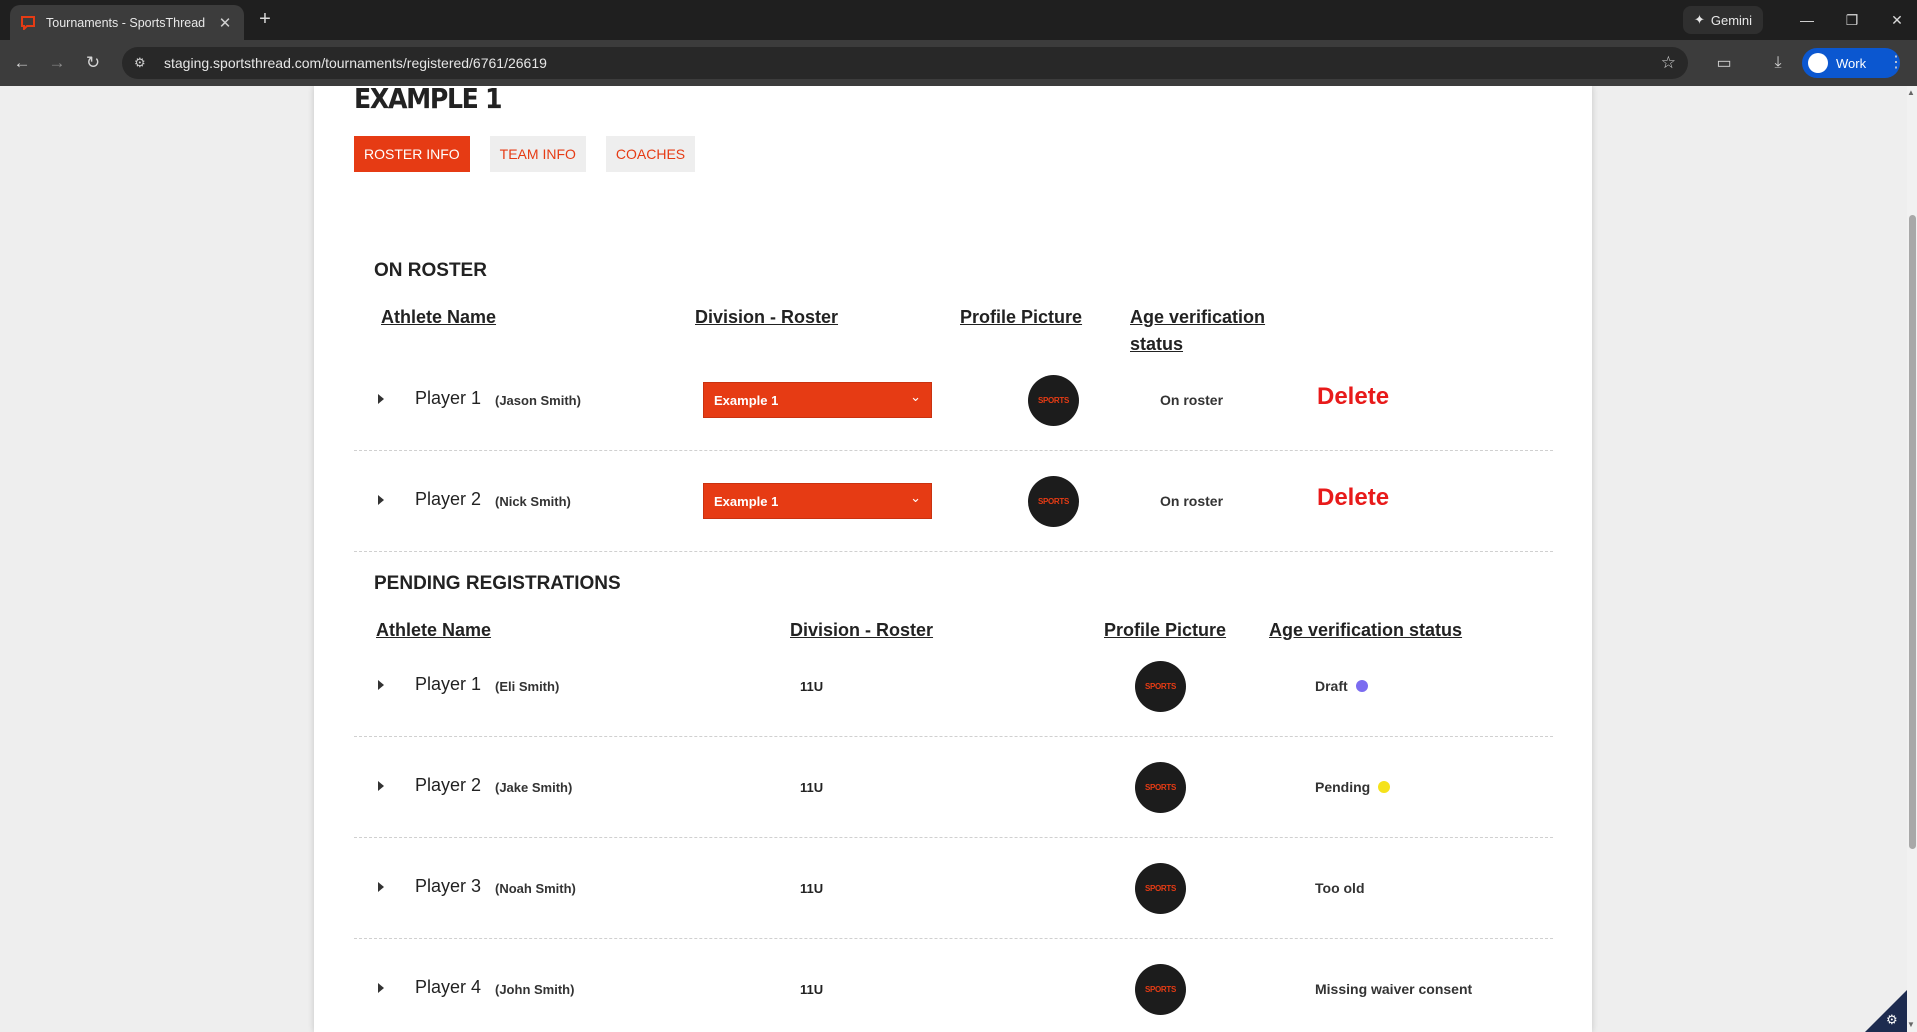 The height and width of the screenshot is (1032, 1917). What do you see at coordinates (767, 317) in the screenshot?
I see `col-division-roster: Division - Roster` at bounding box center [767, 317].